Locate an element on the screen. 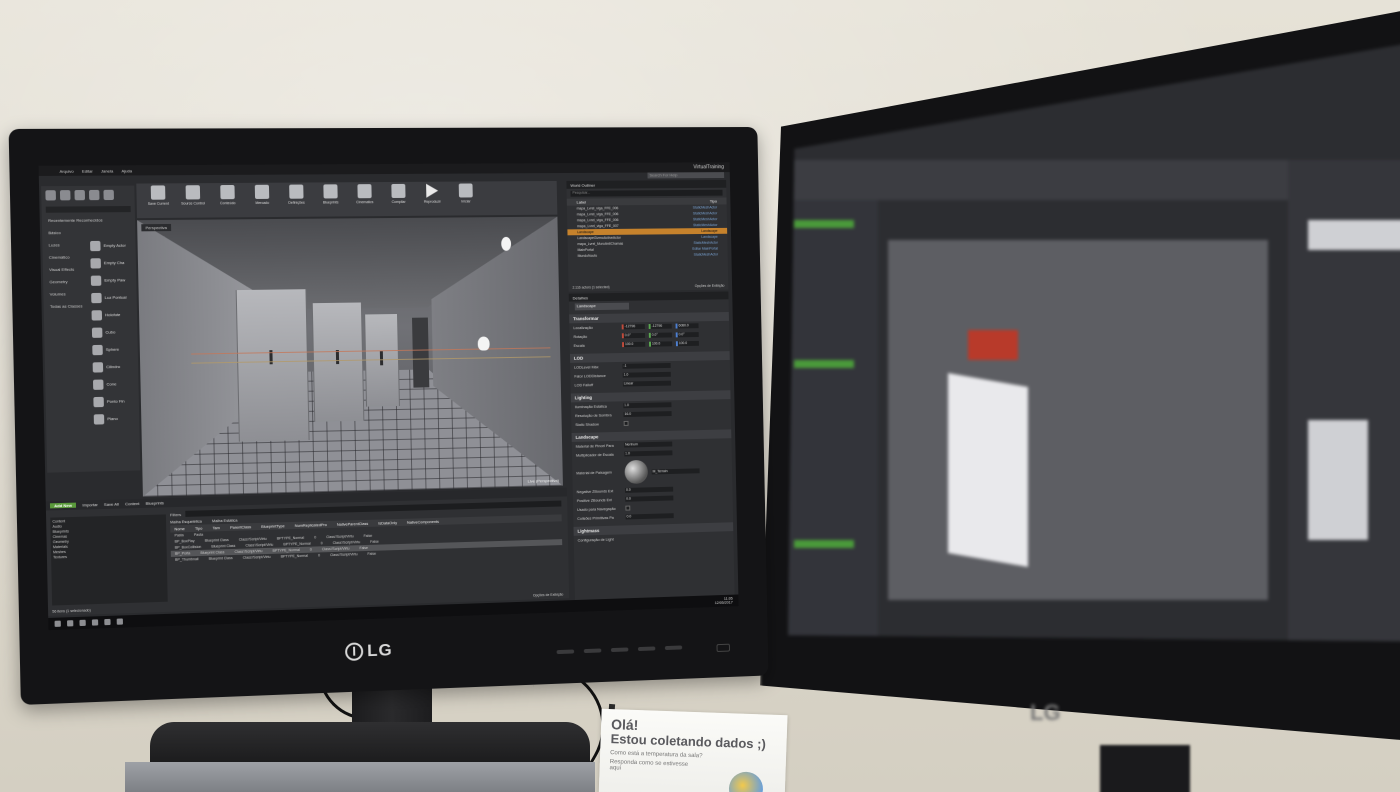 The image size is (1400, 792). tab-world-outliner: World Outliner is located at coordinates (646, 184).